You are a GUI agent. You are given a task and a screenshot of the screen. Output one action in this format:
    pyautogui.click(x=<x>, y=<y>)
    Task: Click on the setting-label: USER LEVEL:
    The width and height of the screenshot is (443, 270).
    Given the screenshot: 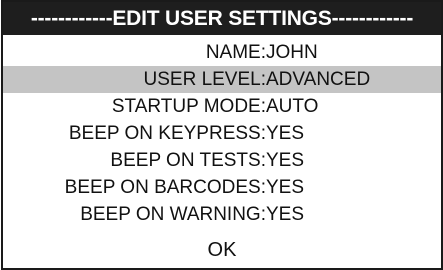 What is the action you would take?
    pyautogui.click(x=205, y=79)
    